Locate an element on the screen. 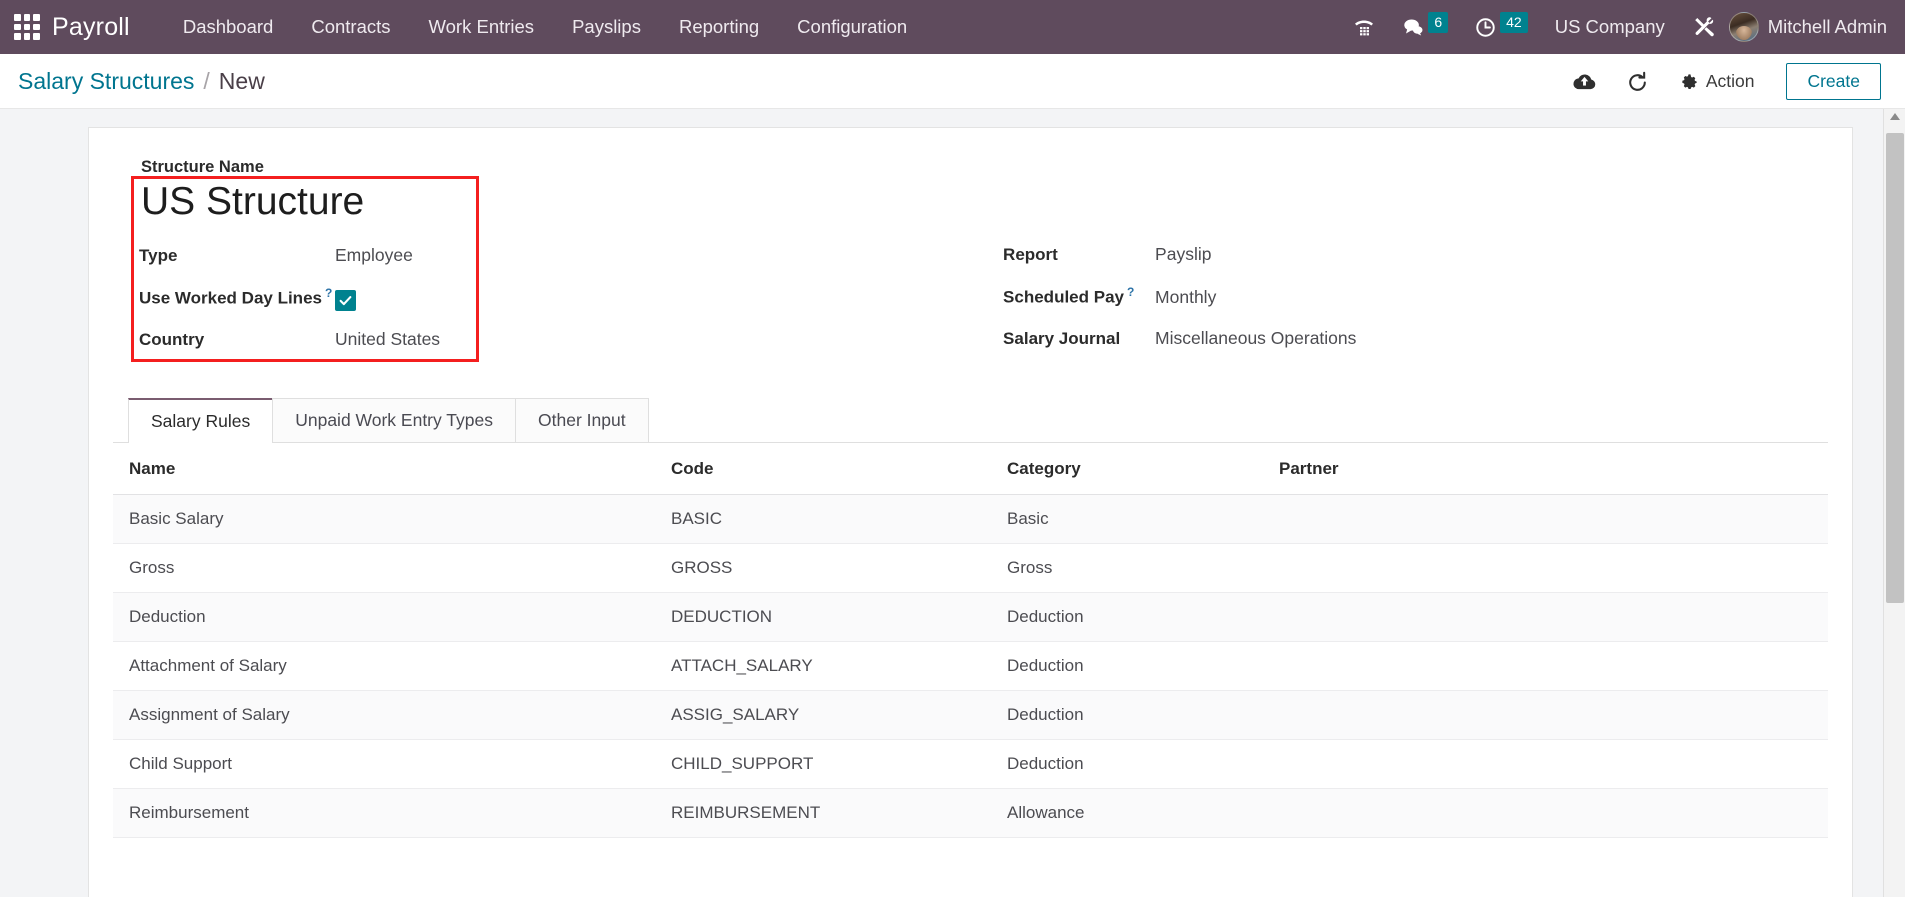 This screenshot has height=897, width=1905. field-report-value: Payslip is located at coordinates (1183, 254).